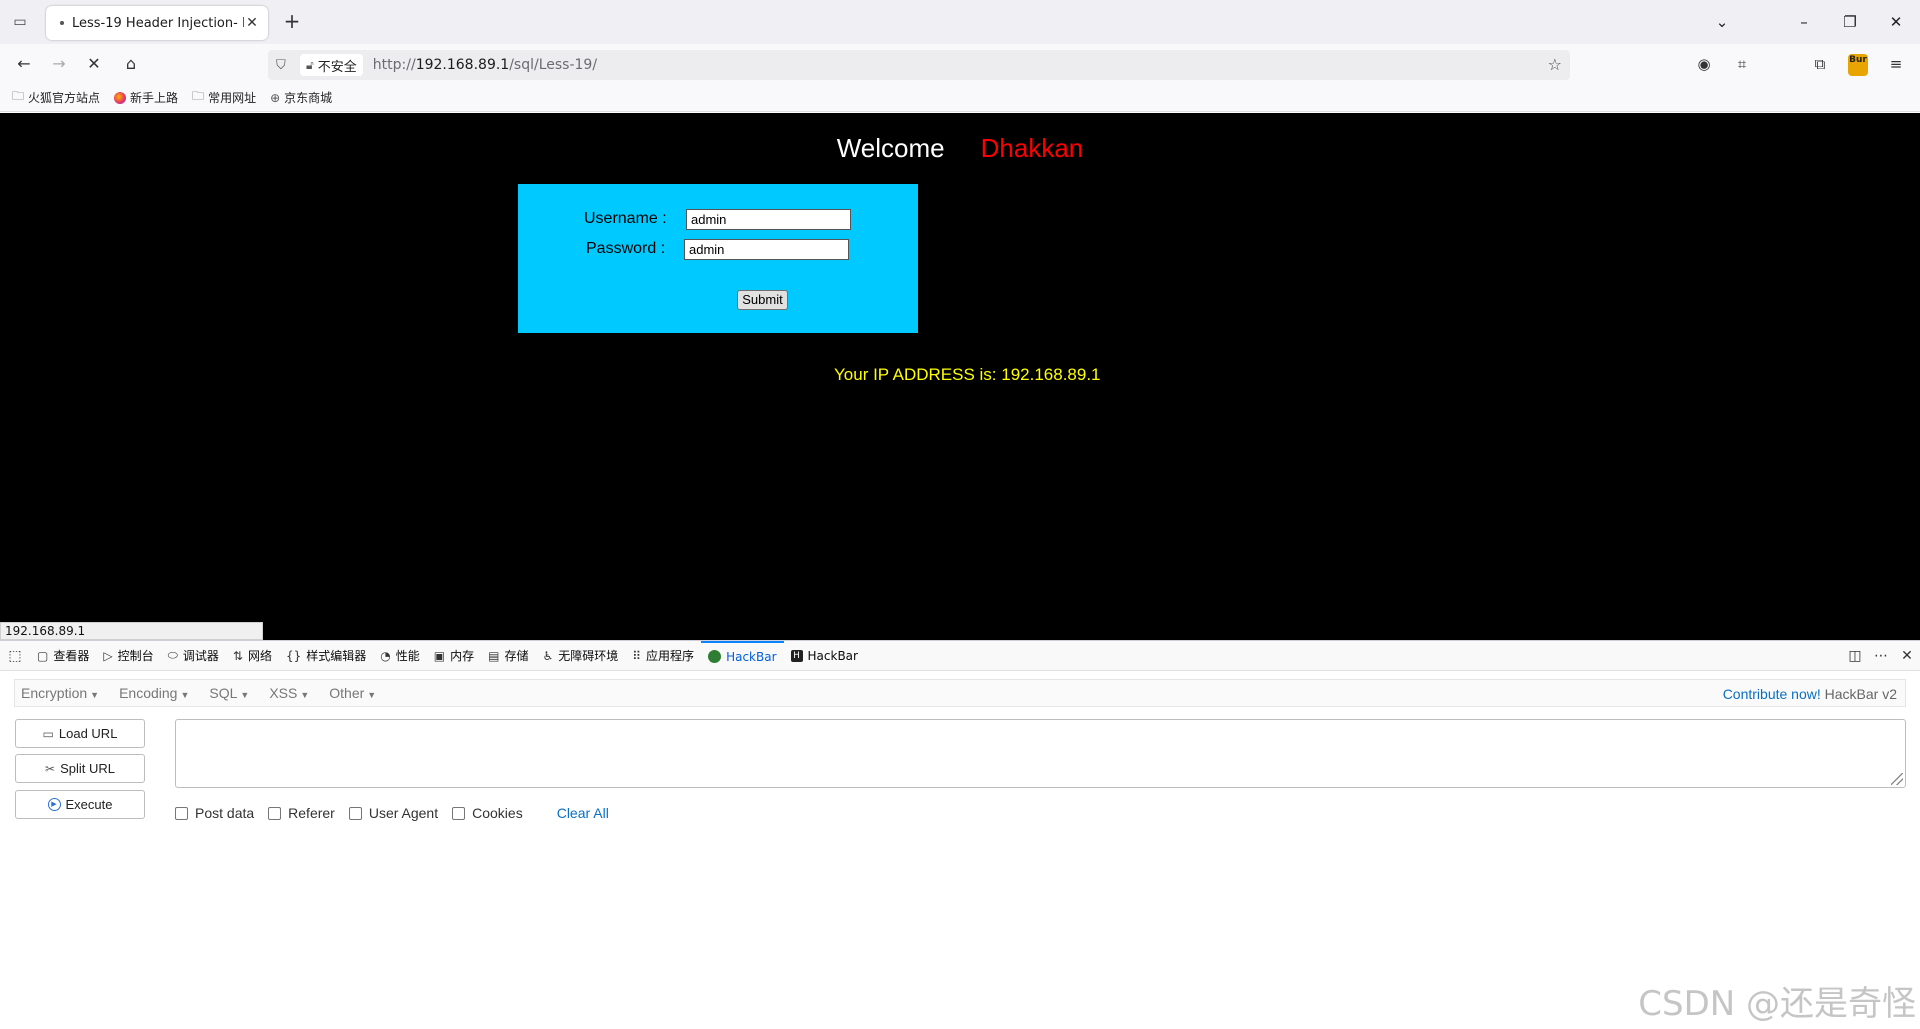 Image resolution: width=1920 pixels, height=1029 pixels. I want to click on stop-icon: ✕, so click(94, 64).